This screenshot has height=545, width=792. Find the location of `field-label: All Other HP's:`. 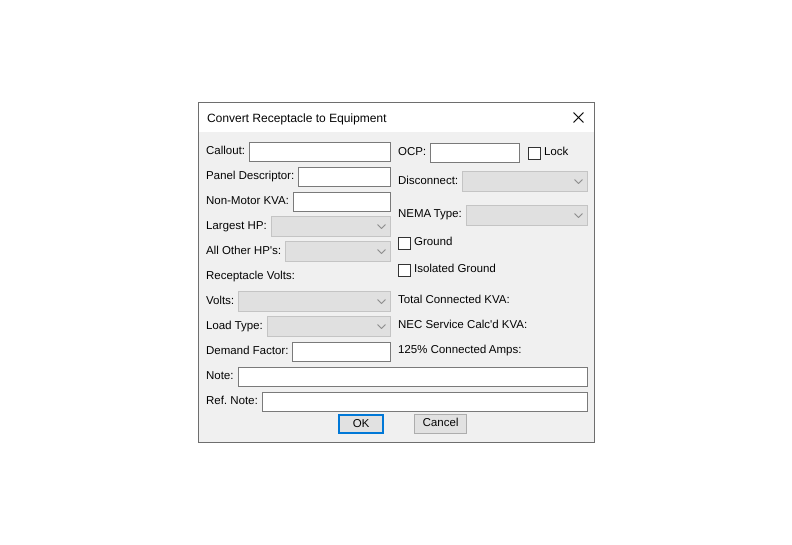

field-label: All Other HP's: is located at coordinates (244, 251).